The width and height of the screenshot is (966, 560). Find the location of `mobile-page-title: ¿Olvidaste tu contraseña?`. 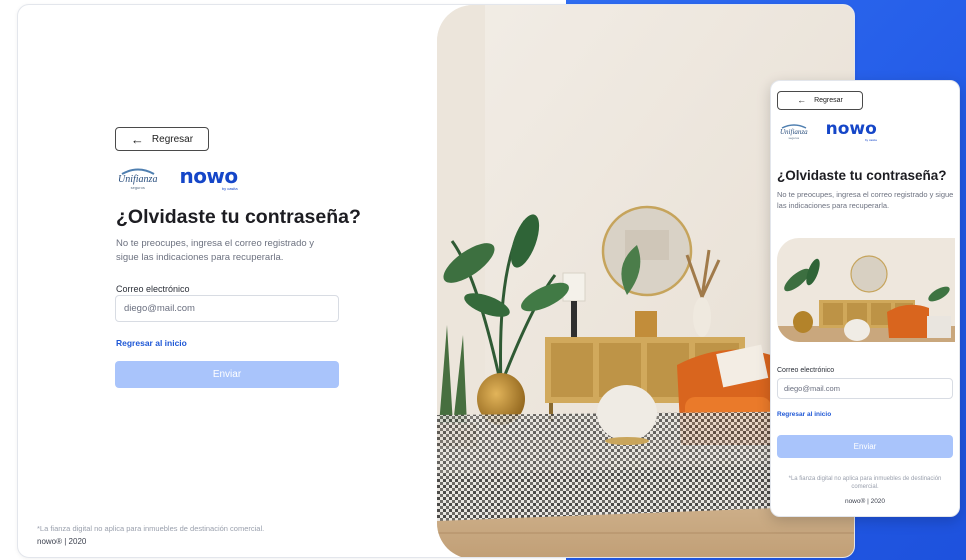

mobile-page-title: ¿Olvidaste tu contraseña? is located at coordinates (862, 175).